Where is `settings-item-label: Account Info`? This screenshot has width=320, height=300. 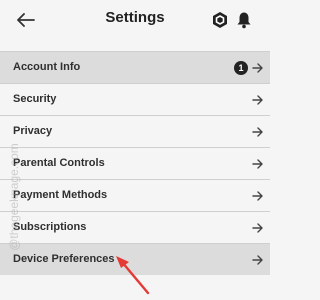
settings-item-label: Account Info is located at coordinates (47, 67).